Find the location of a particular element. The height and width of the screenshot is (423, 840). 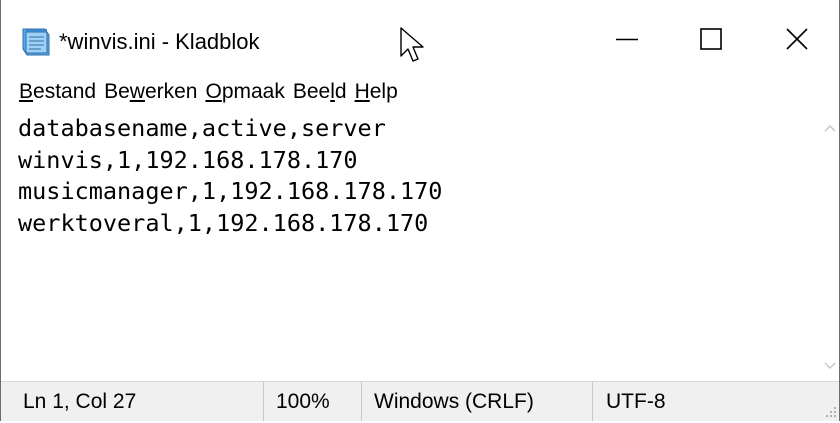

window-title: *winvis.ini - Kladblok is located at coordinates (159, 41).